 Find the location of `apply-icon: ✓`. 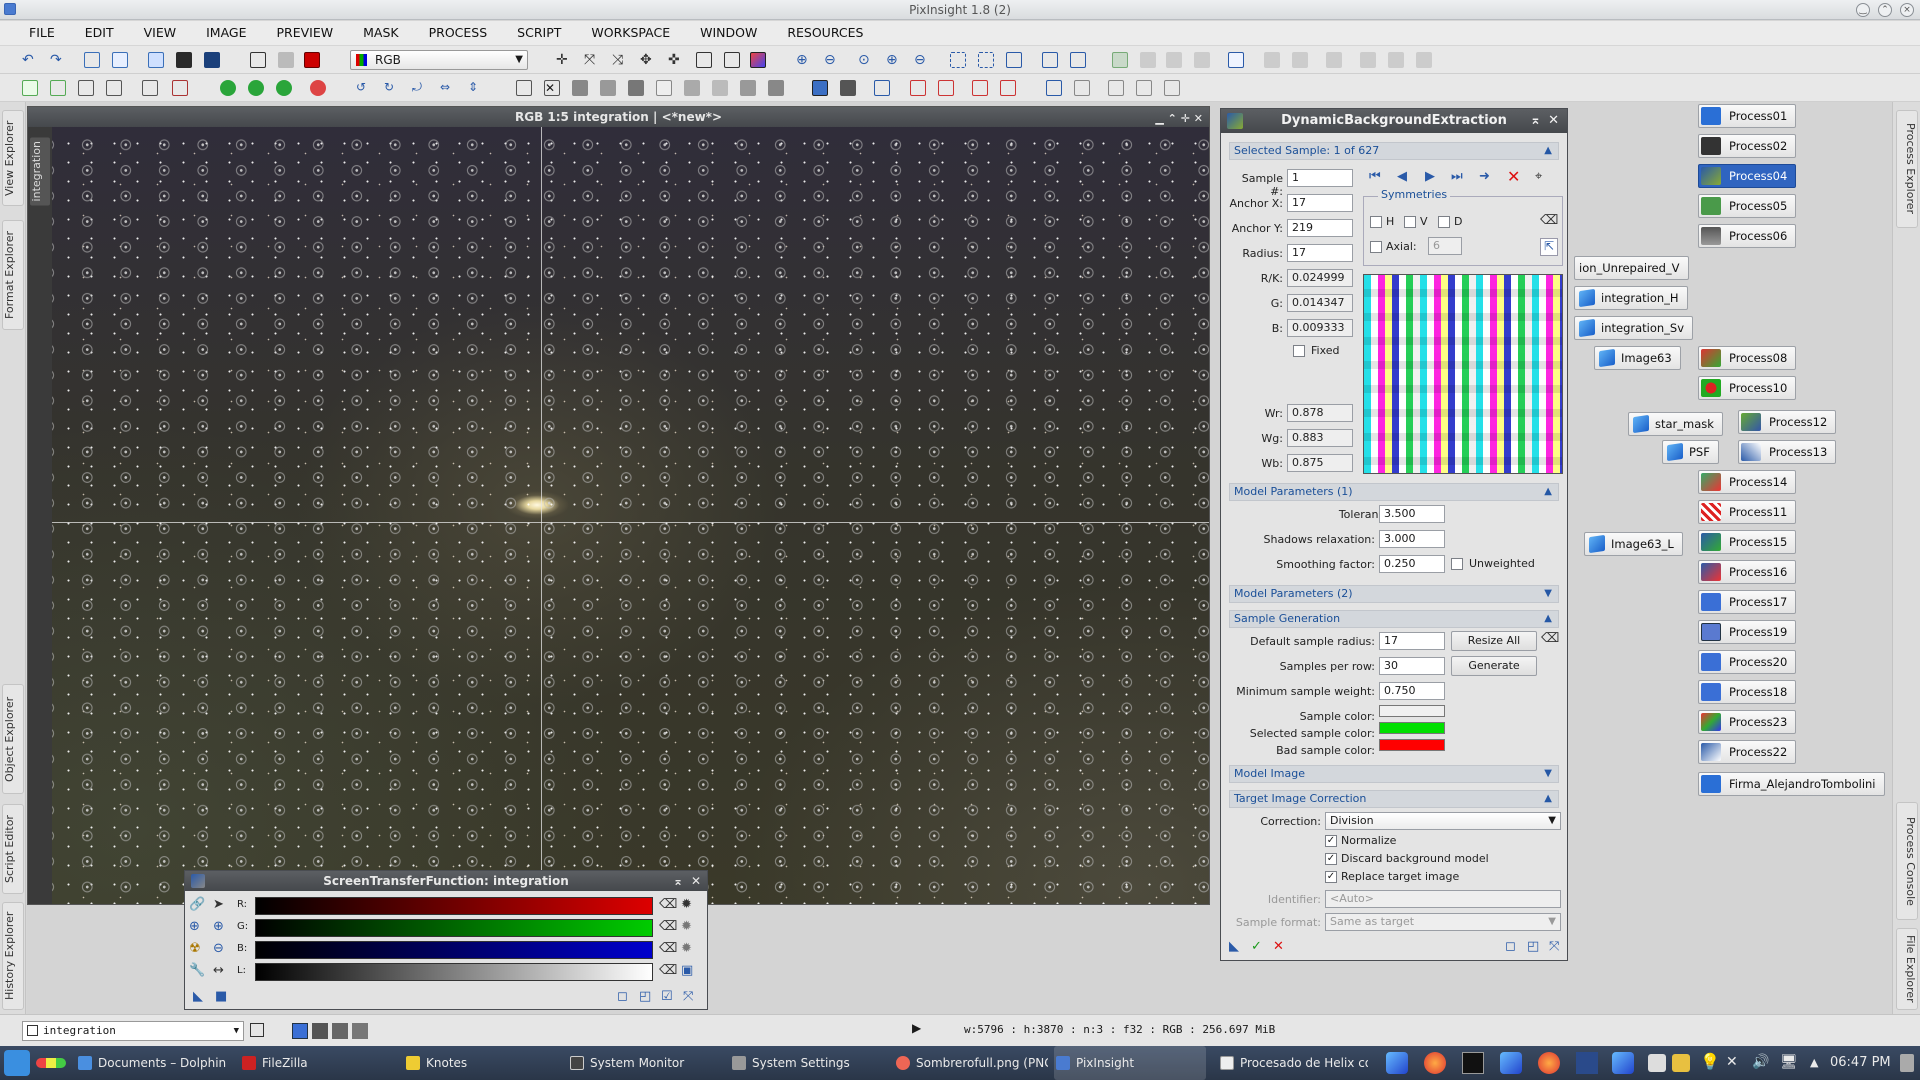

apply-icon: ✓ is located at coordinates (1256, 946).